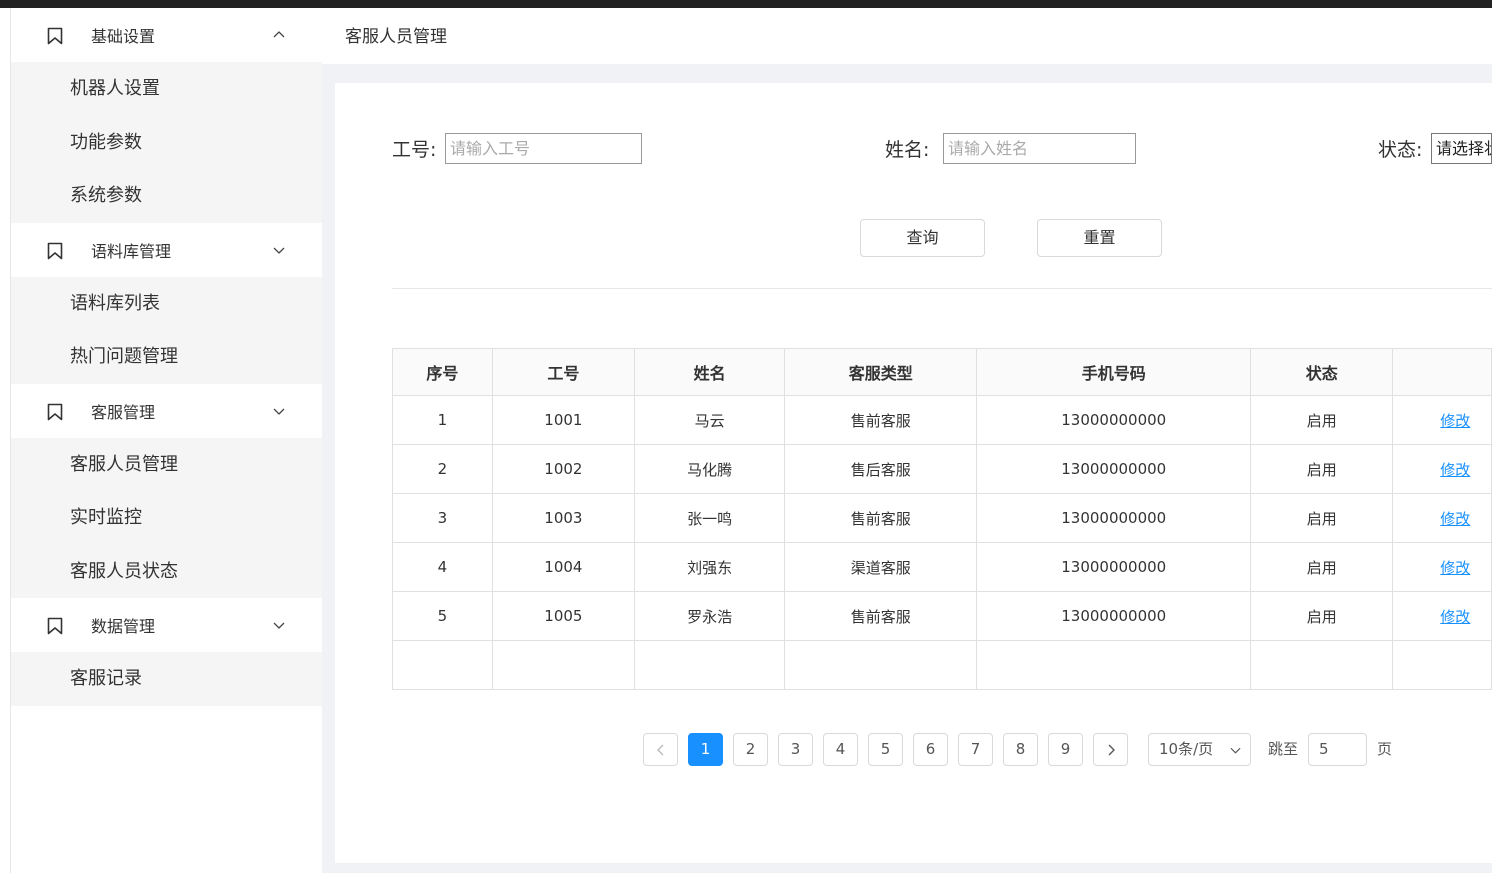  What do you see at coordinates (1442, 665) in the screenshot?
I see `edit-link` at bounding box center [1442, 665].